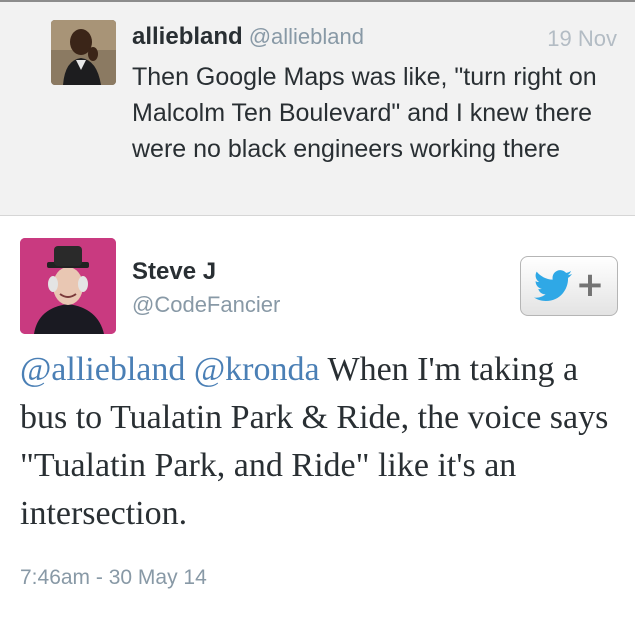 Image resolution: width=635 pixels, height=619 pixels. Describe the element at coordinates (257, 369) in the screenshot. I see `mention-link: @kronda` at that location.